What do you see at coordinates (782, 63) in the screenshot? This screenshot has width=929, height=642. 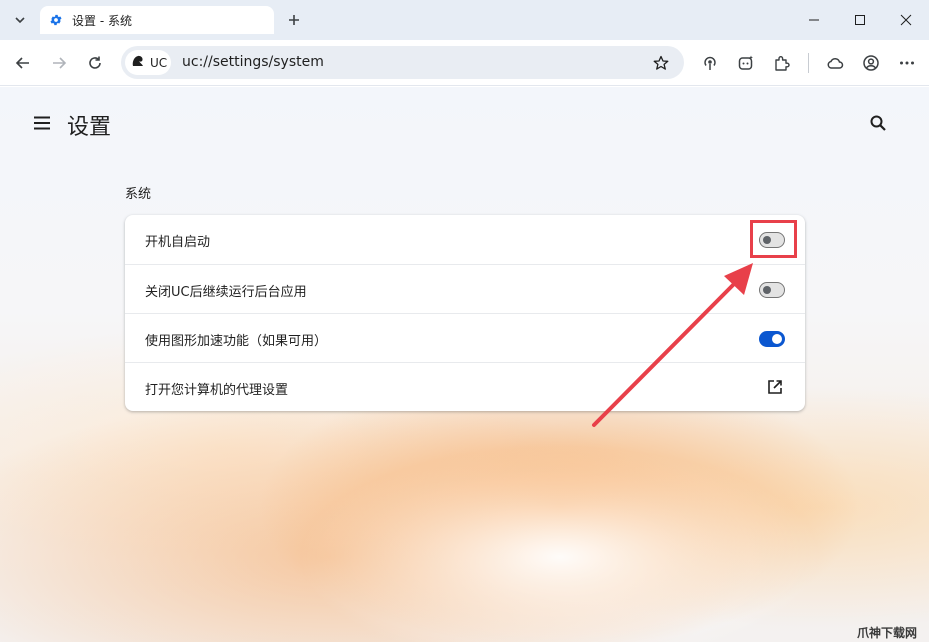 I see `extensions-puzzle-icon` at bounding box center [782, 63].